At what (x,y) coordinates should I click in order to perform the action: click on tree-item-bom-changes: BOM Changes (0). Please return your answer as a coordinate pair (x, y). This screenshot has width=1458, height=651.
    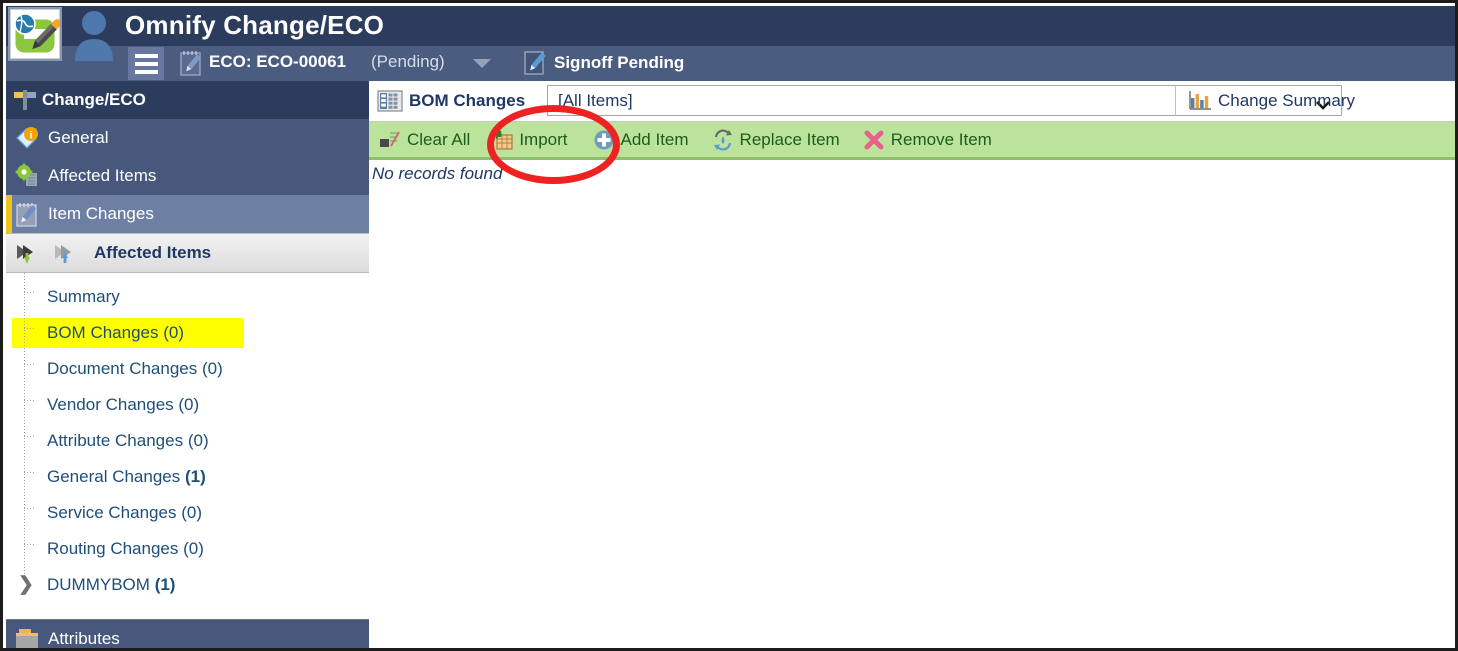
    Looking at the image, I should click on (187, 330).